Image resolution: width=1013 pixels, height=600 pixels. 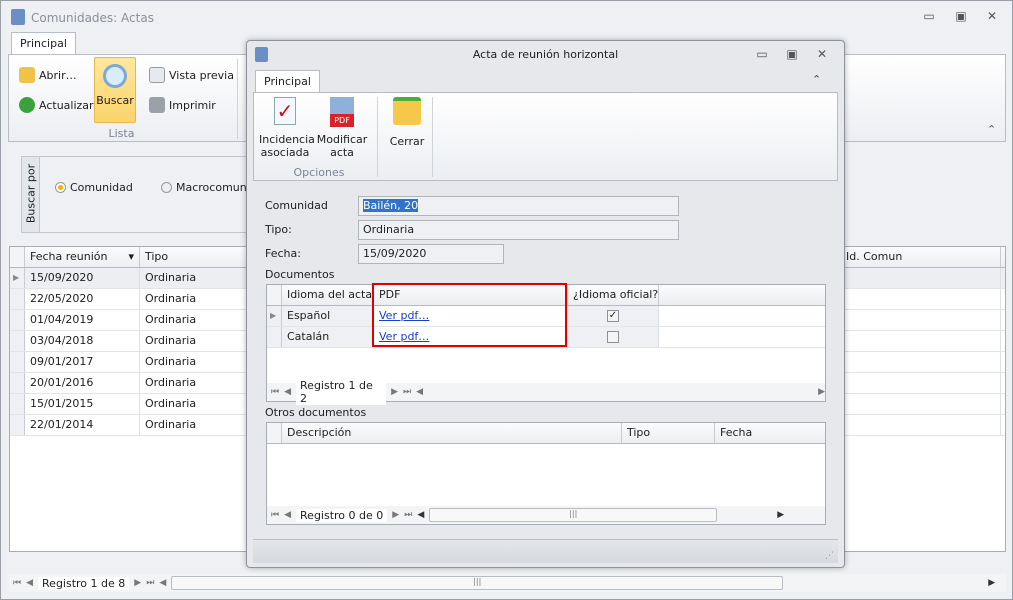 I want to click on record-counter: Registro 0 de 0, so click(x=342, y=515).